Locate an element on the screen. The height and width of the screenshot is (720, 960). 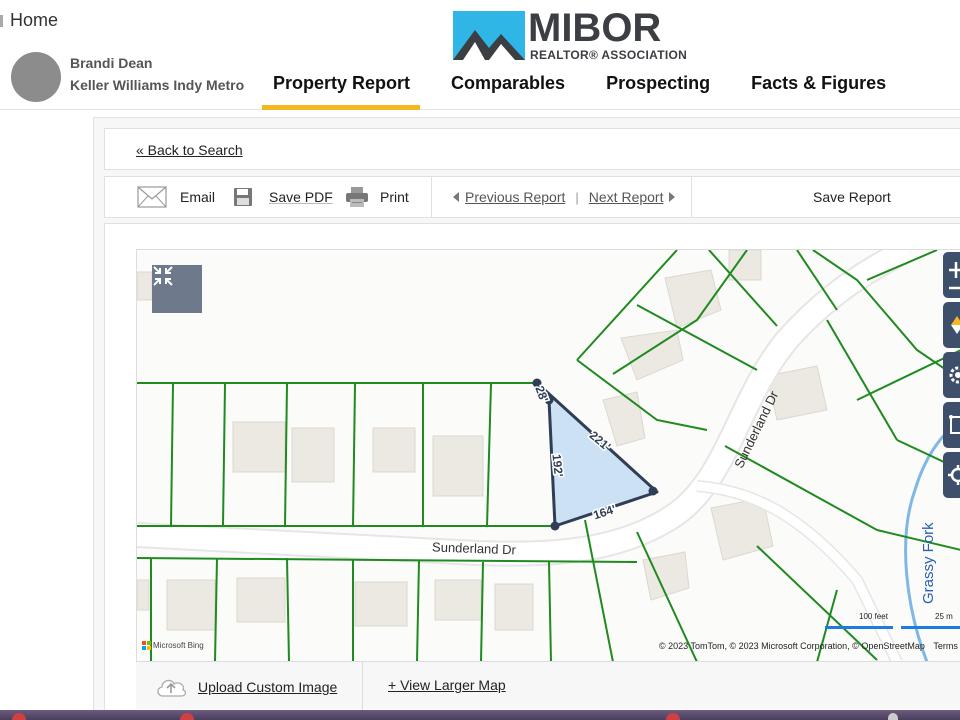
home-link: Home is located at coordinates (29, 20).